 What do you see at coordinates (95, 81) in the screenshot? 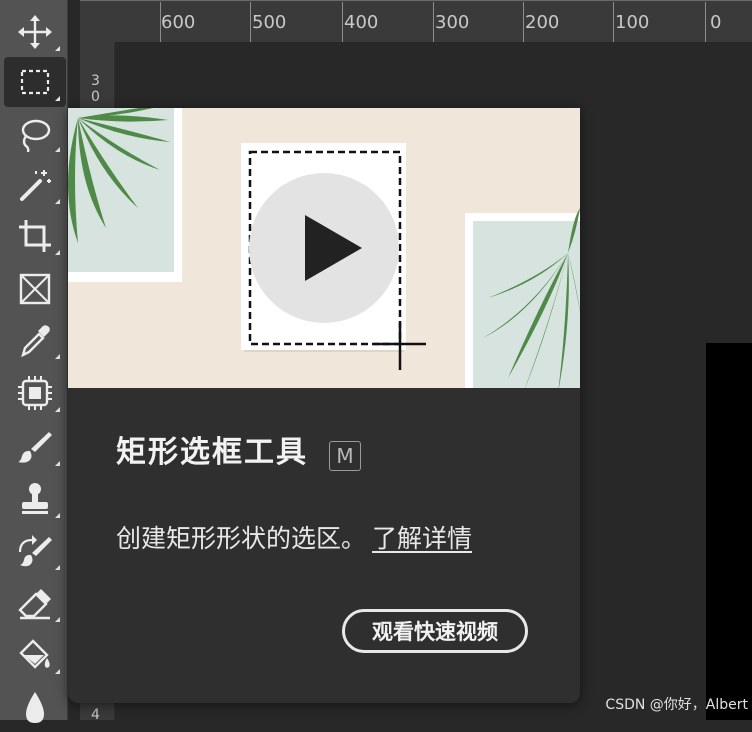
I see `ruler-label-vertical: 3` at bounding box center [95, 81].